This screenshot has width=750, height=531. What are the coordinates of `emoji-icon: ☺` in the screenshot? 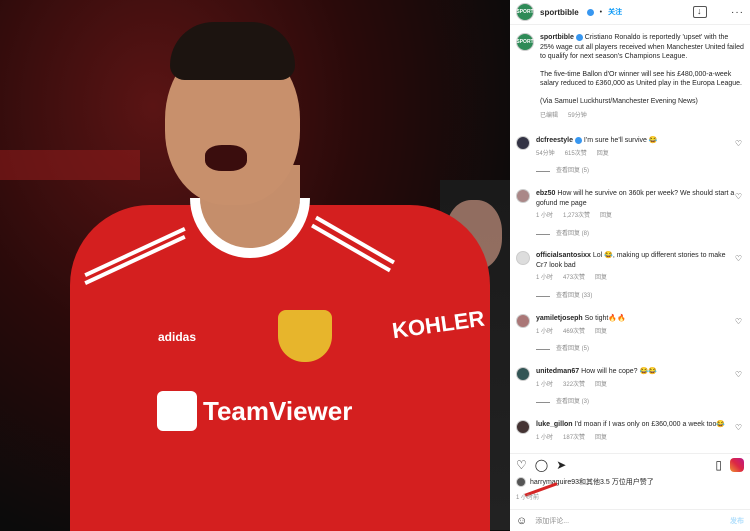 It's located at (521, 521).